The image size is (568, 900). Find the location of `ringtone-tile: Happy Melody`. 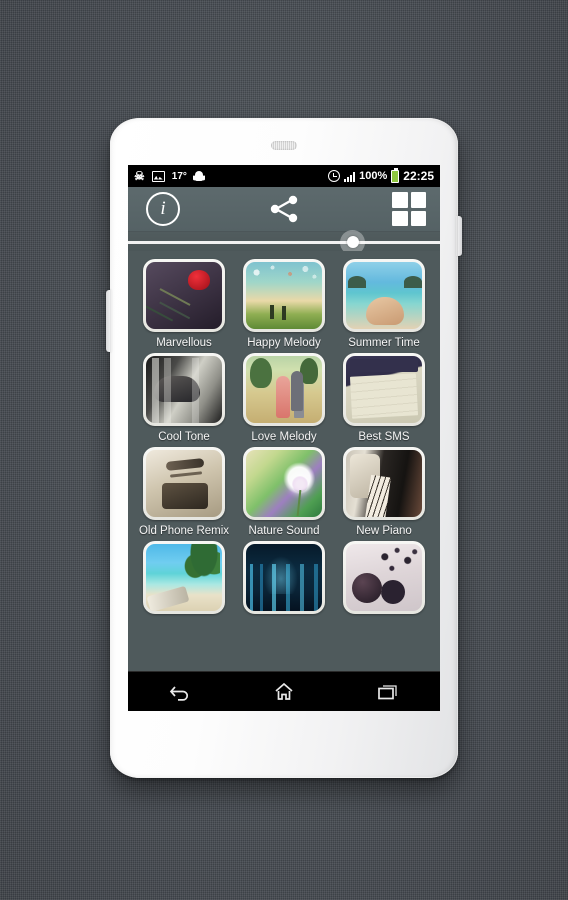

ringtone-tile: Happy Melody is located at coordinates (284, 304).